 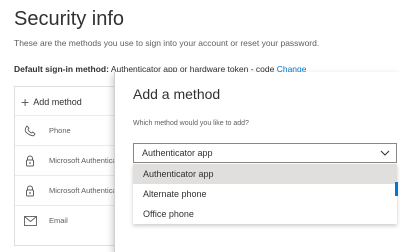 I want to click on plus-icon: +, so click(x=25, y=102).